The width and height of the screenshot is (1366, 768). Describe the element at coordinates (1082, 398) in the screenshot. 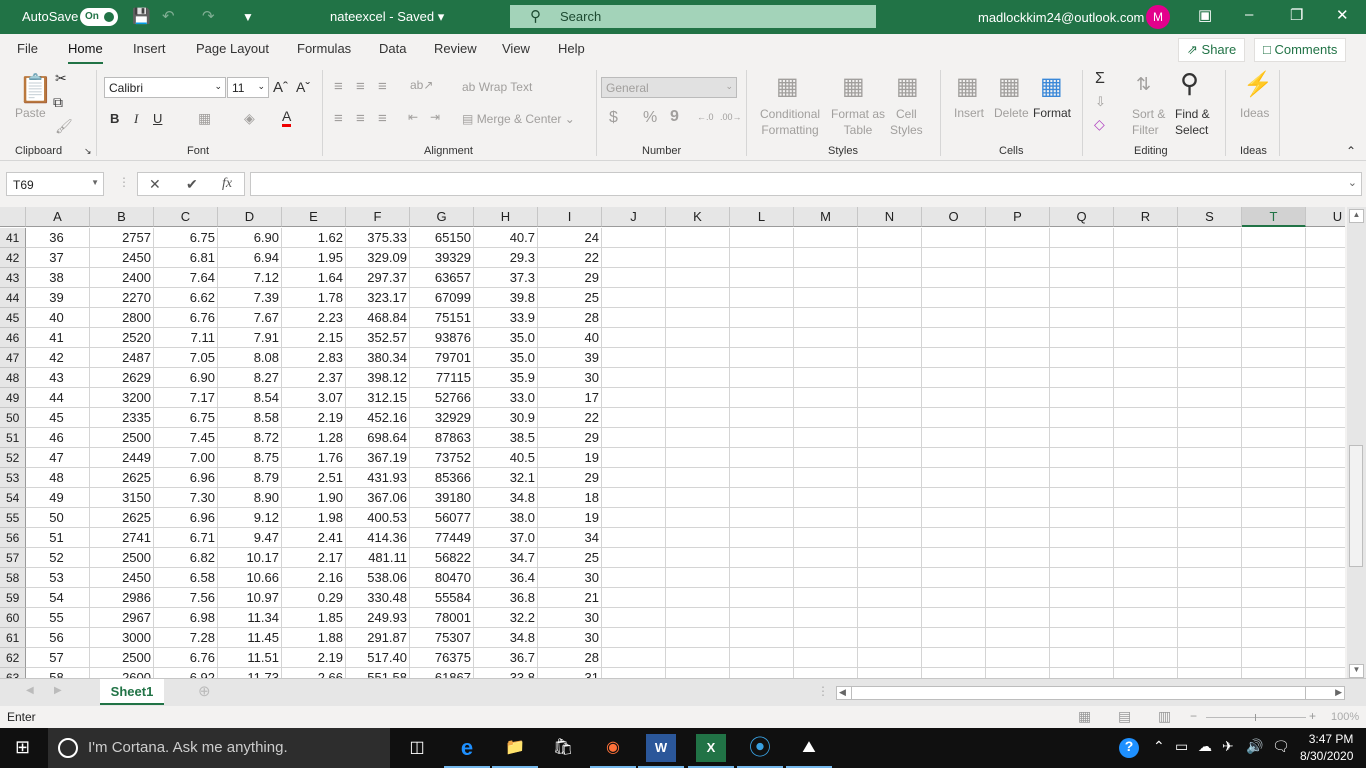

I see `cell-q49` at that location.